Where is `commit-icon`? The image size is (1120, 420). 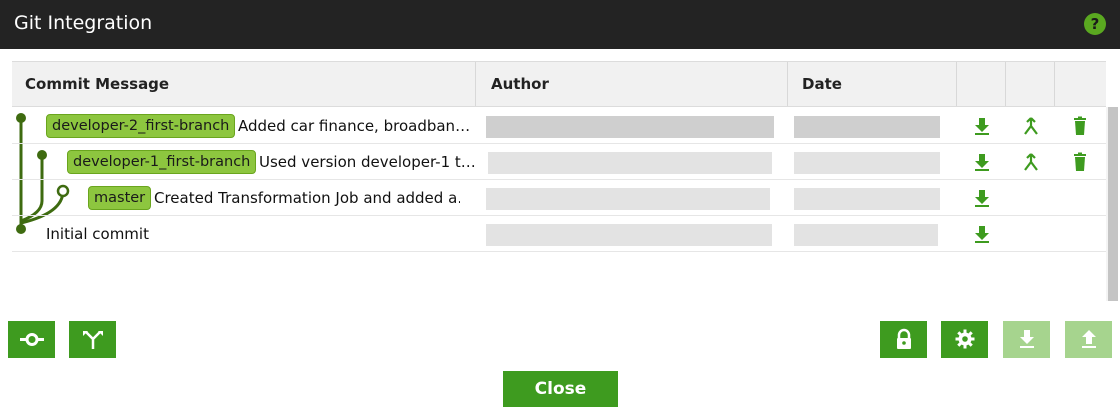
commit-icon is located at coordinates (32, 339).